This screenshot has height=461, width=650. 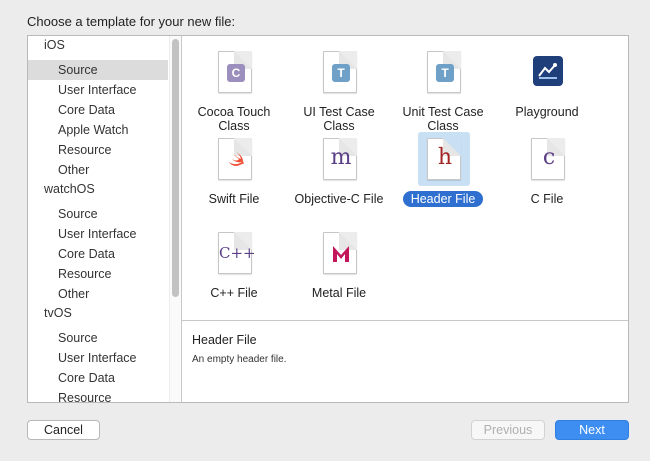 I want to click on template-label: UI Test Case Class, so click(x=339, y=119).